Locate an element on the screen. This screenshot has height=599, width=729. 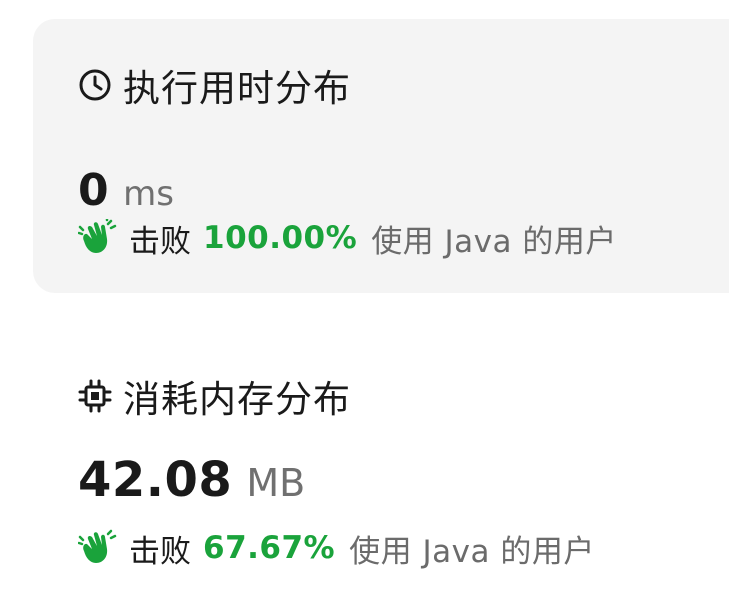
runtime-beat-row: 击败 100.00% 使用 Java 的用户 is located at coordinates (347, 238).